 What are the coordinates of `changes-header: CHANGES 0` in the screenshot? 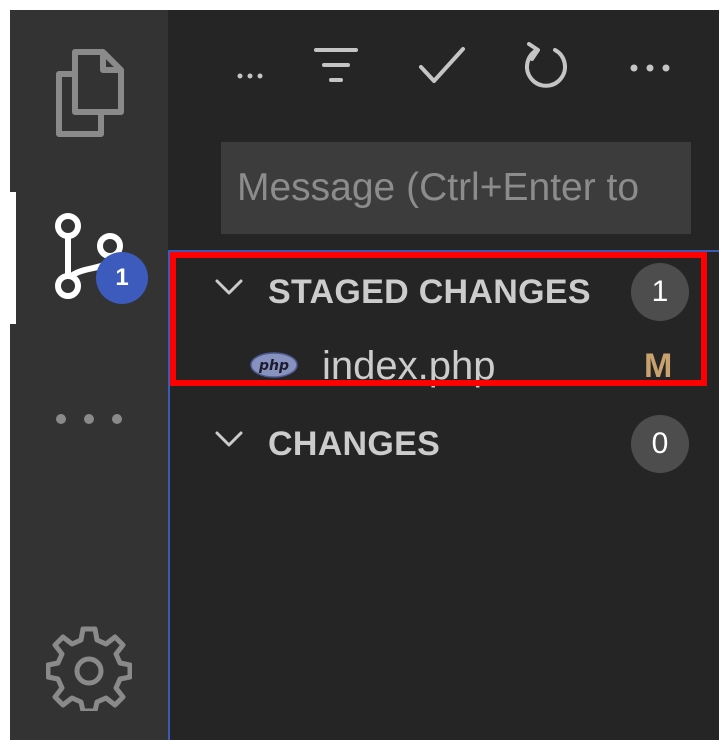 It's located at (444, 444).